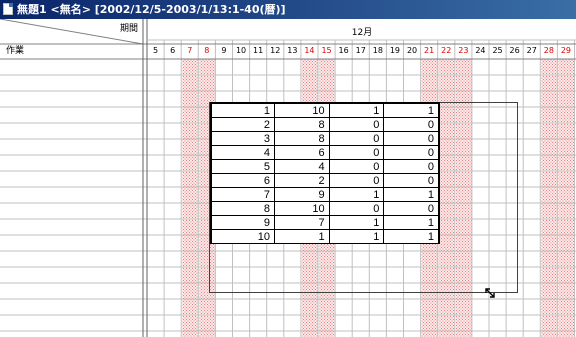 This screenshot has height=337, width=576. I want to click on resize-handle-icon, so click(490, 293).